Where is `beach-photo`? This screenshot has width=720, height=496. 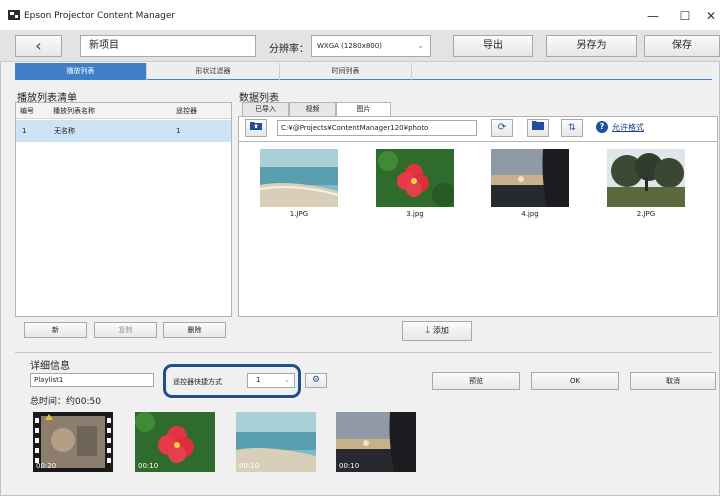
beach-photo is located at coordinates (299, 178).